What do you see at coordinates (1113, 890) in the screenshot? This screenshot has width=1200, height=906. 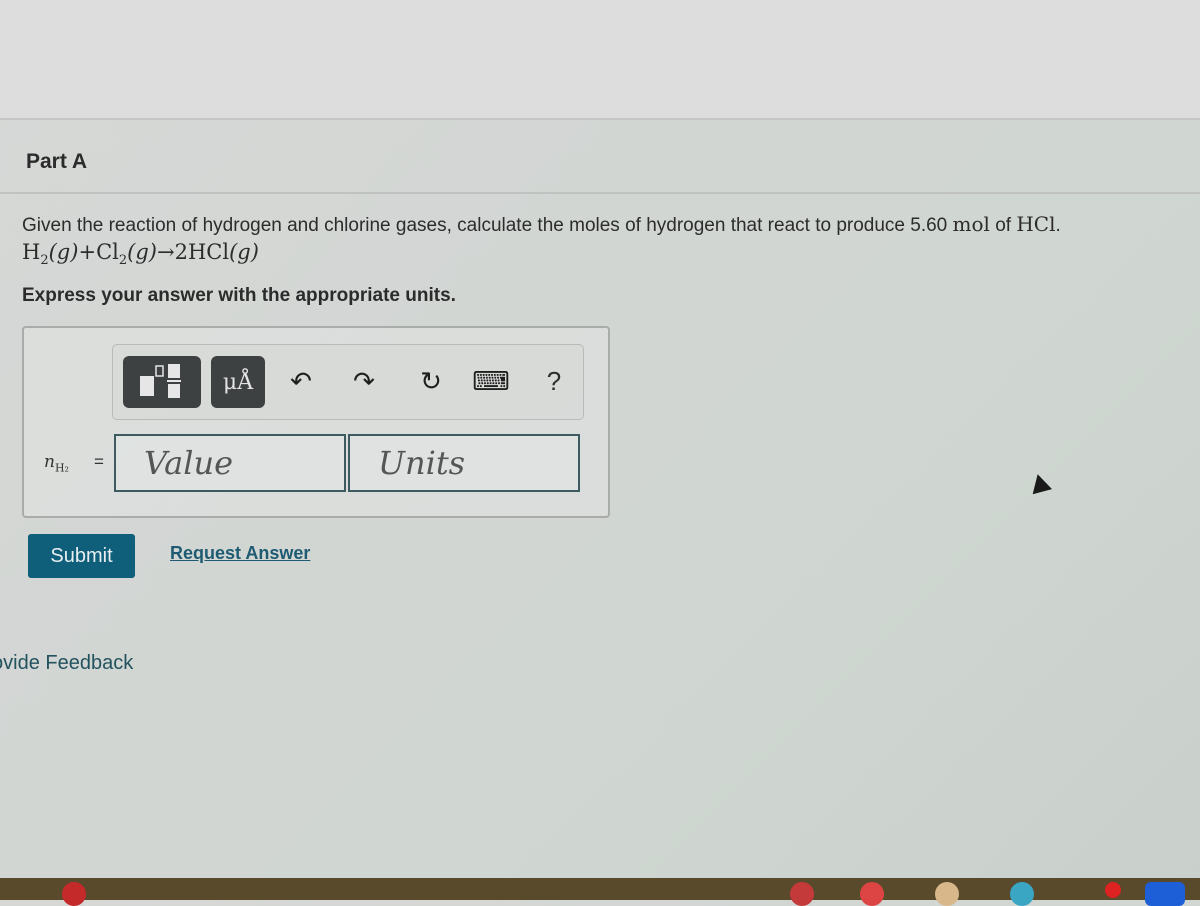 I see `notification-badge` at bounding box center [1113, 890].